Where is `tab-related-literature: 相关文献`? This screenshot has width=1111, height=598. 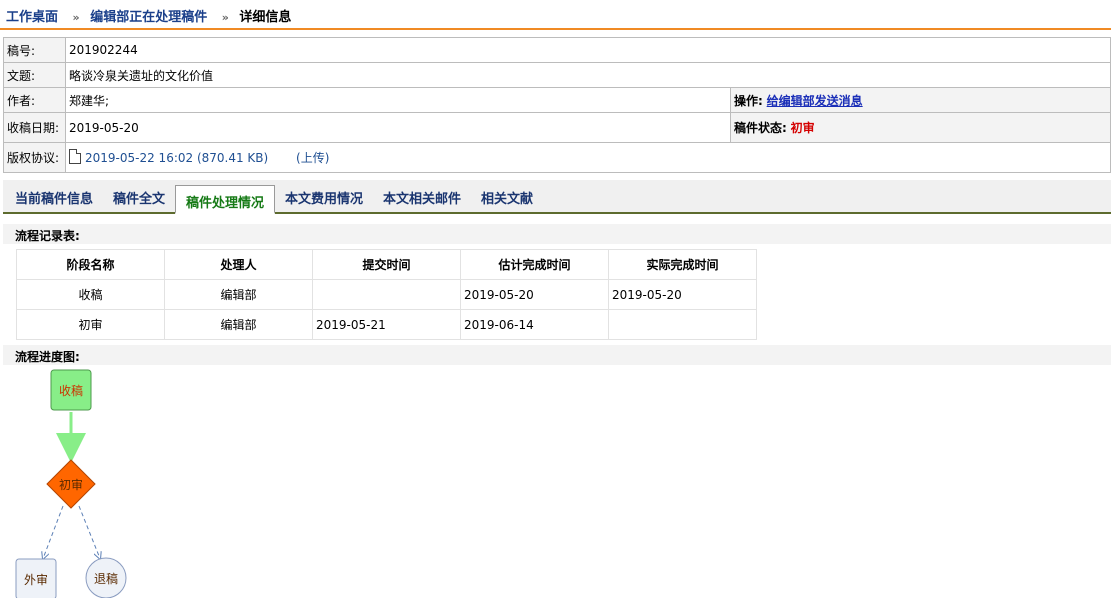 tab-related-literature: 相关文献 is located at coordinates (507, 197).